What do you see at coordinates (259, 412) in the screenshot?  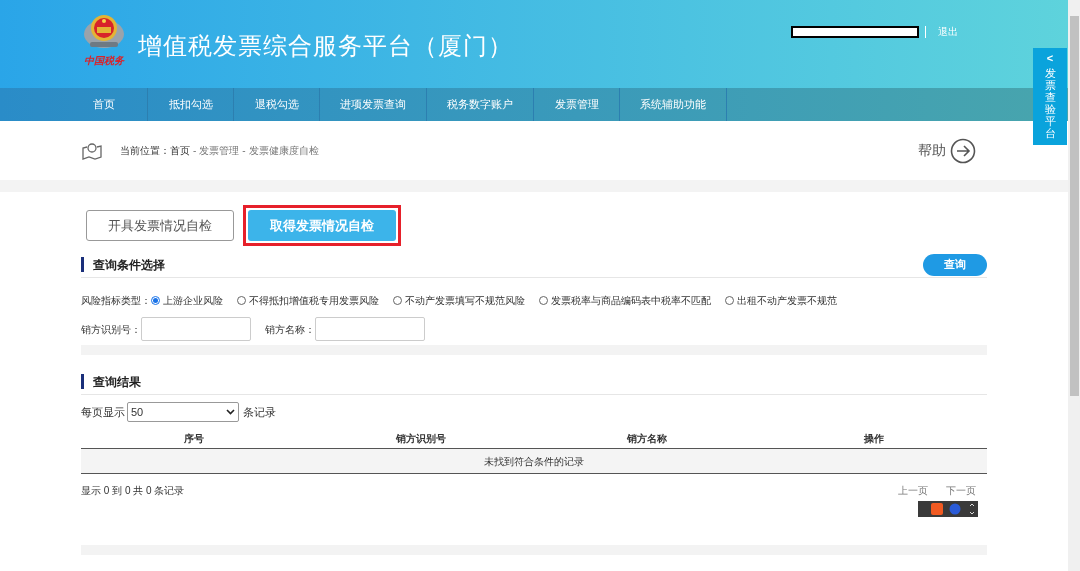 I see `per-page-suffix: 条记录` at bounding box center [259, 412].